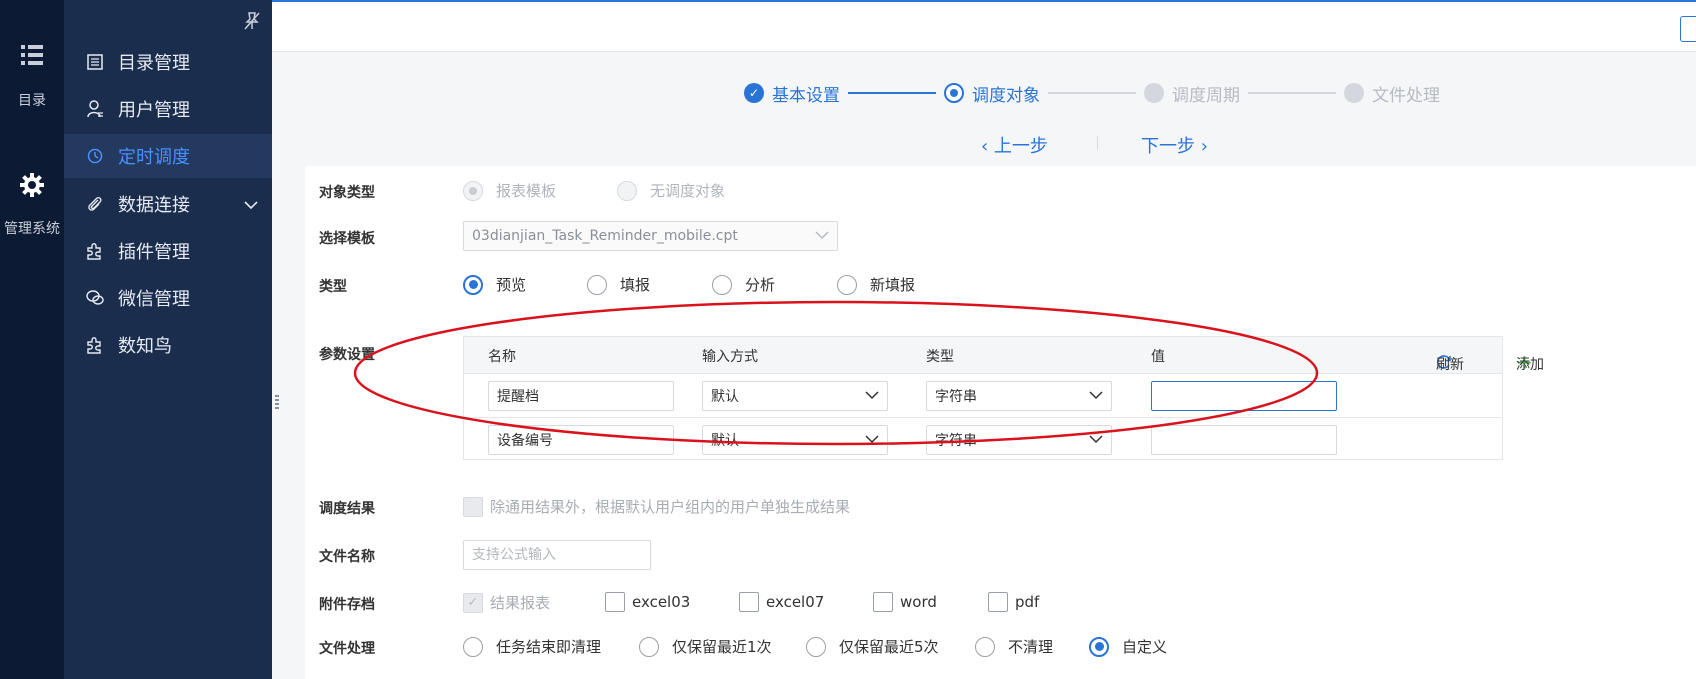 This screenshot has height=679, width=1696. I want to click on icon-rail: 目录 管理系统, so click(32, 339).